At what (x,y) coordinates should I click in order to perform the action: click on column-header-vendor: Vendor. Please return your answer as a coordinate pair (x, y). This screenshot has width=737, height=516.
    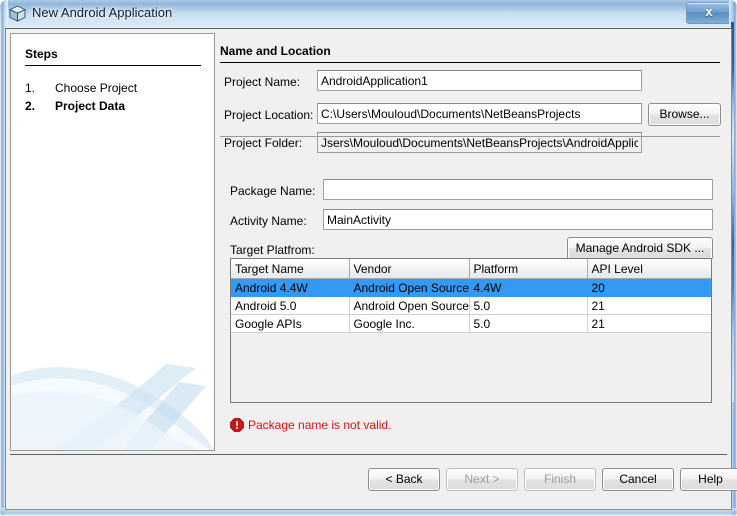
    Looking at the image, I should click on (409, 269).